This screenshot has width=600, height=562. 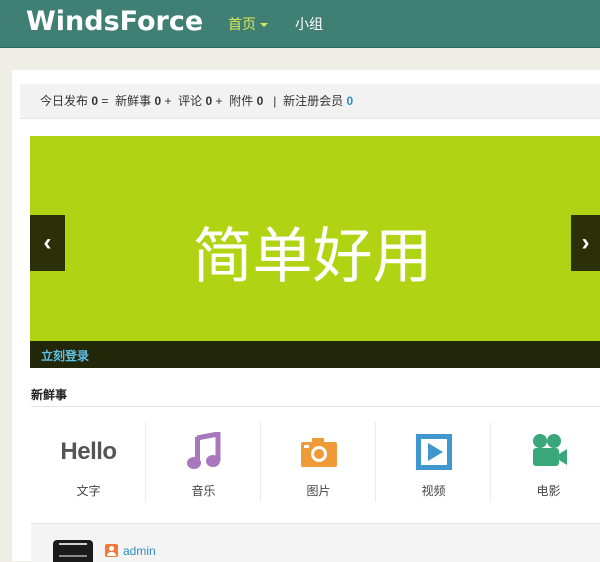 I want to click on banner-prev-button: ‹, so click(x=47, y=243).